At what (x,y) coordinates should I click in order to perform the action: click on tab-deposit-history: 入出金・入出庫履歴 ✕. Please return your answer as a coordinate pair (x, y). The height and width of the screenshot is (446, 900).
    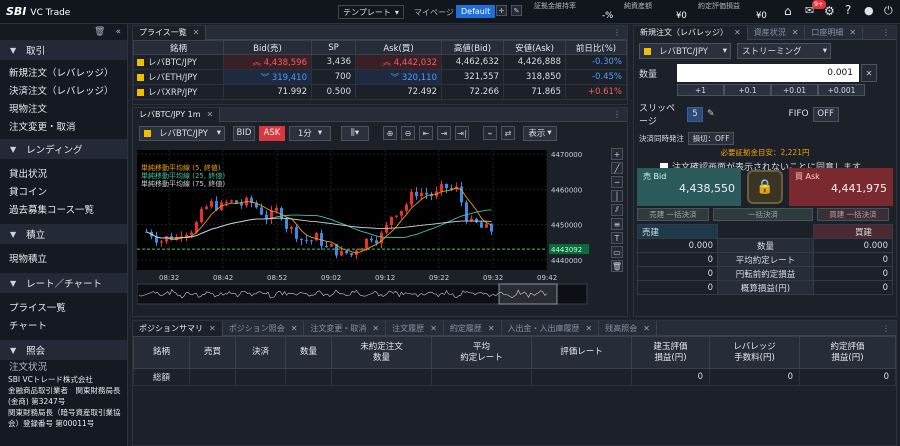
    Looking at the image, I should click on (551, 328).